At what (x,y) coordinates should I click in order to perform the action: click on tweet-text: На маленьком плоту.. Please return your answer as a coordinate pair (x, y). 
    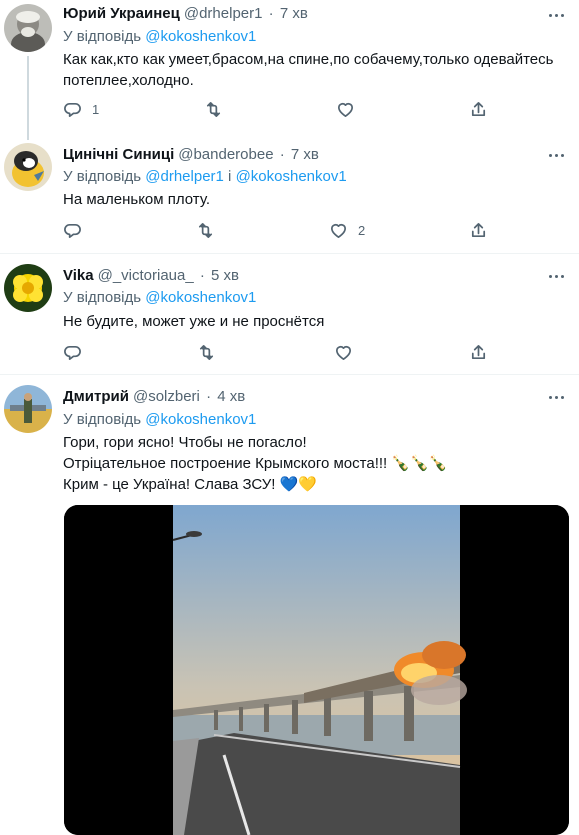
    Looking at the image, I should click on (137, 199).